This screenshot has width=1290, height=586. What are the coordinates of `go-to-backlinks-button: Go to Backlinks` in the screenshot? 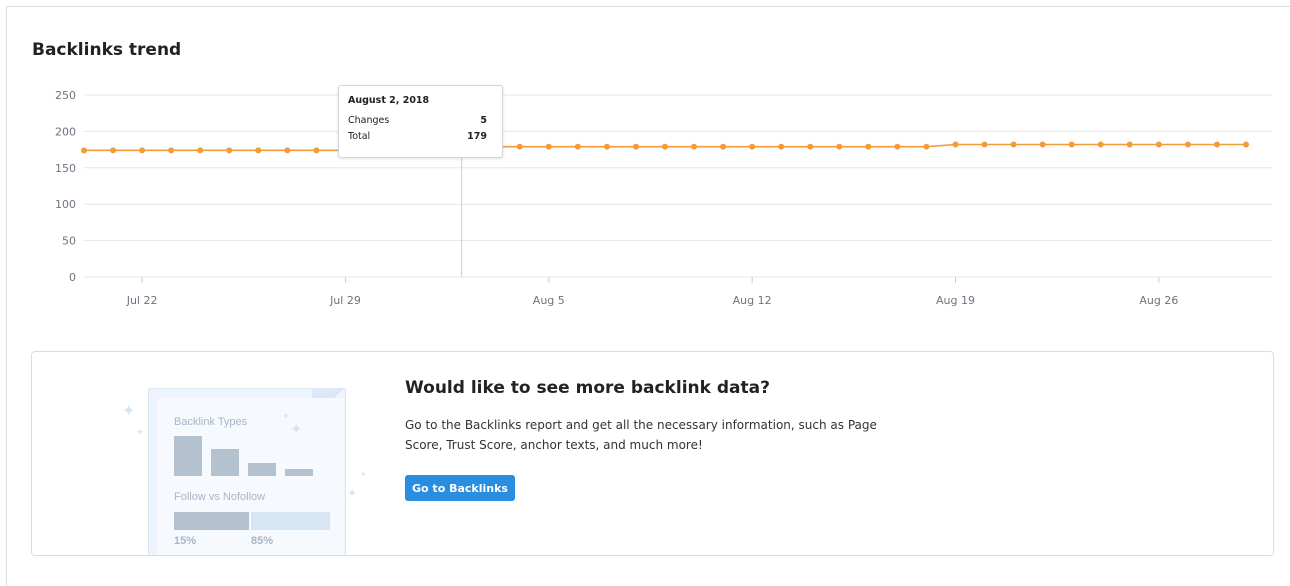 It's located at (460, 488).